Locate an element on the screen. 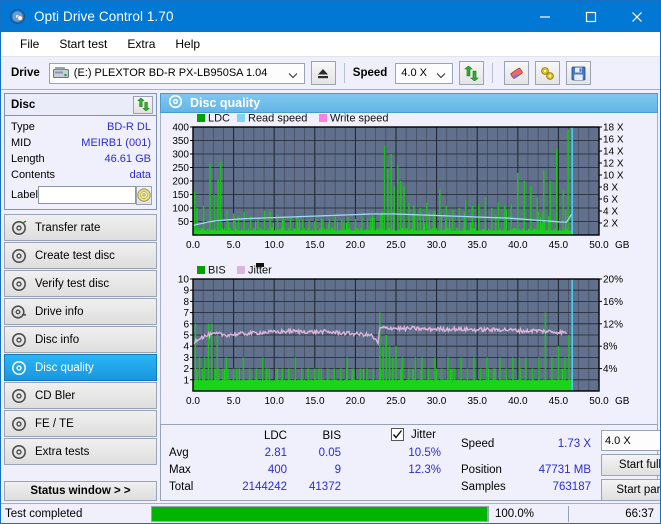  jitter-checkbox is located at coordinates (397, 434).